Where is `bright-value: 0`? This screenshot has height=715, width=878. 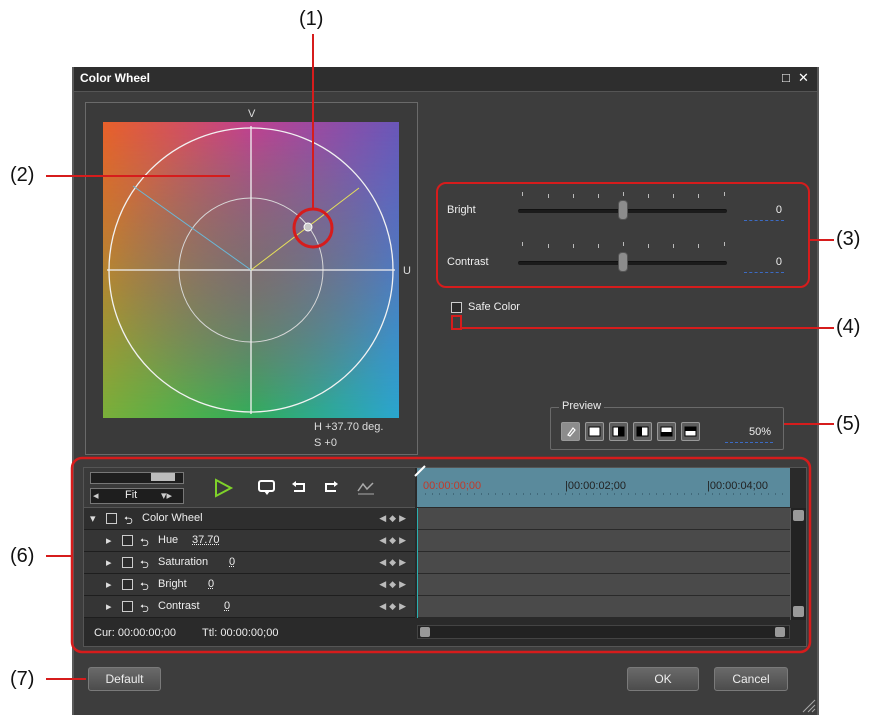
bright-value: 0 is located at coordinates (769, 210).